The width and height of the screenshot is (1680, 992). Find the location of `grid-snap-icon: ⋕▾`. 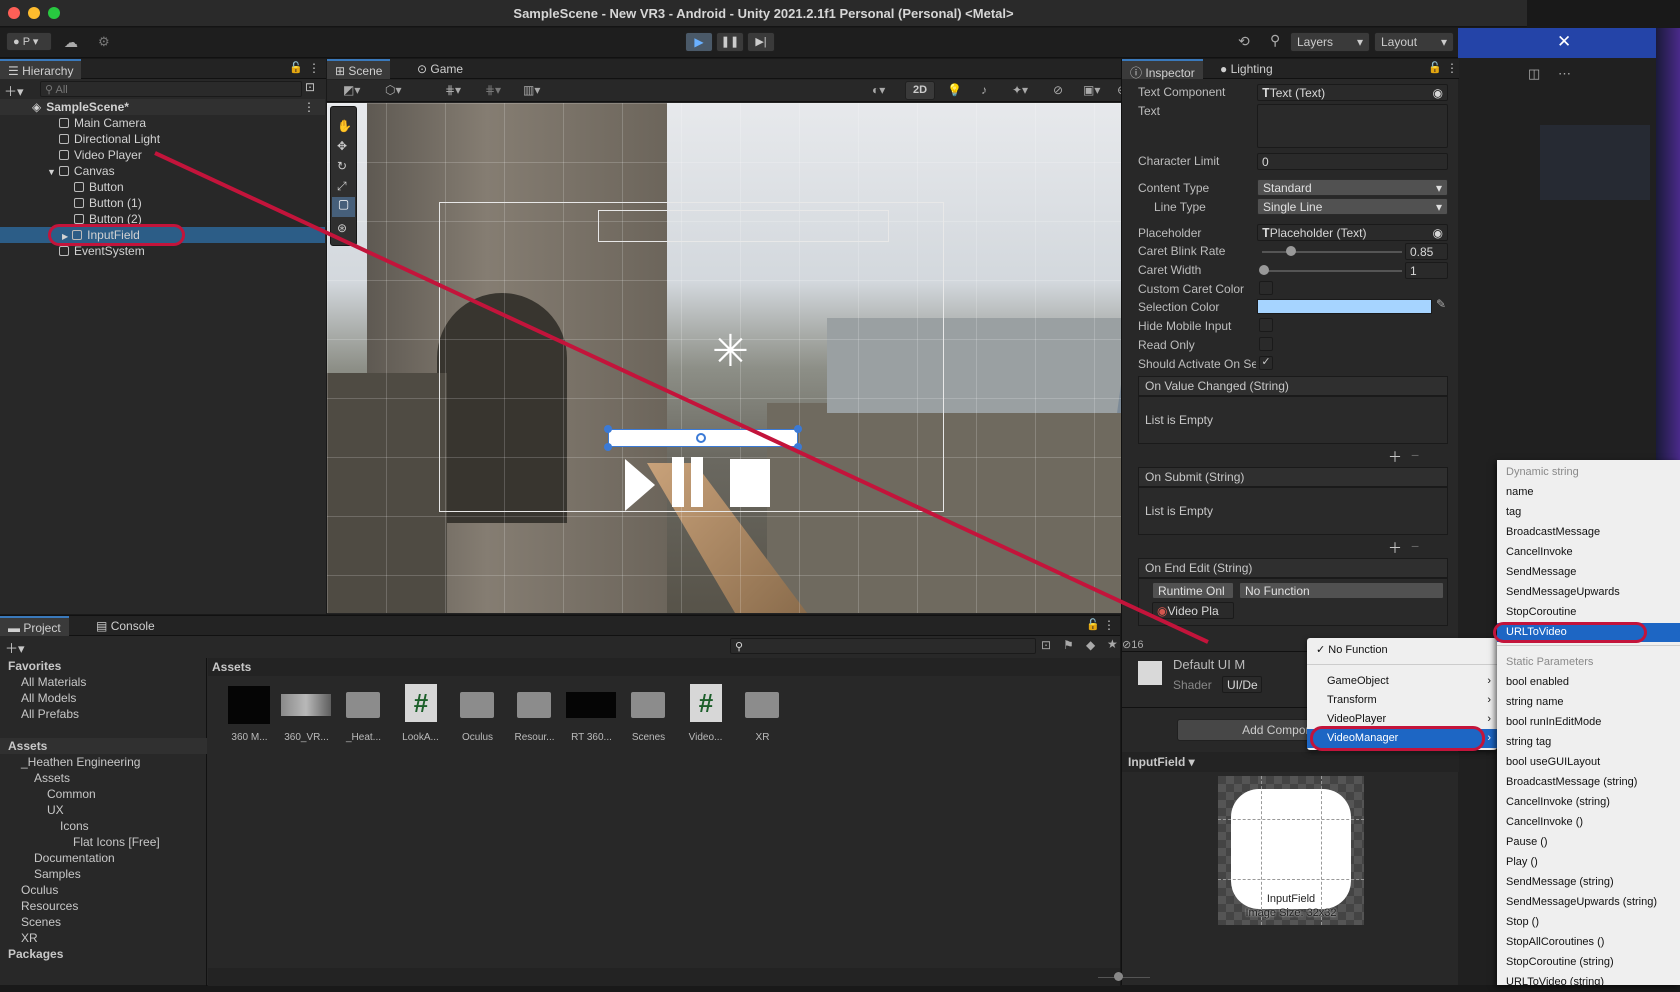

grid-snap-icon: ⋕▾ is located at coordinates (453, 90).